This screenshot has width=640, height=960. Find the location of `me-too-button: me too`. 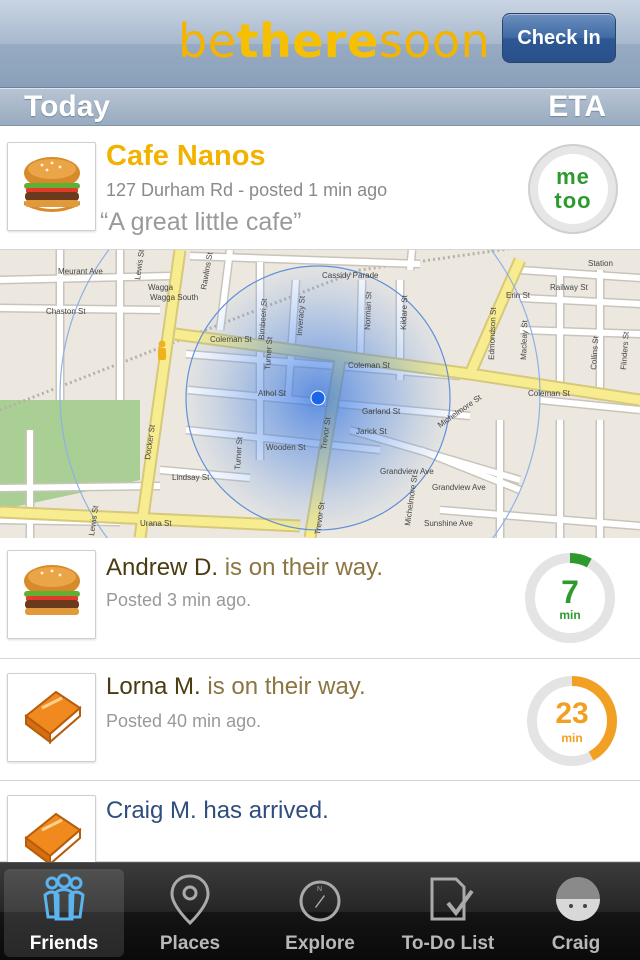

me-too-button: me too is located at coordinates (573, 189).